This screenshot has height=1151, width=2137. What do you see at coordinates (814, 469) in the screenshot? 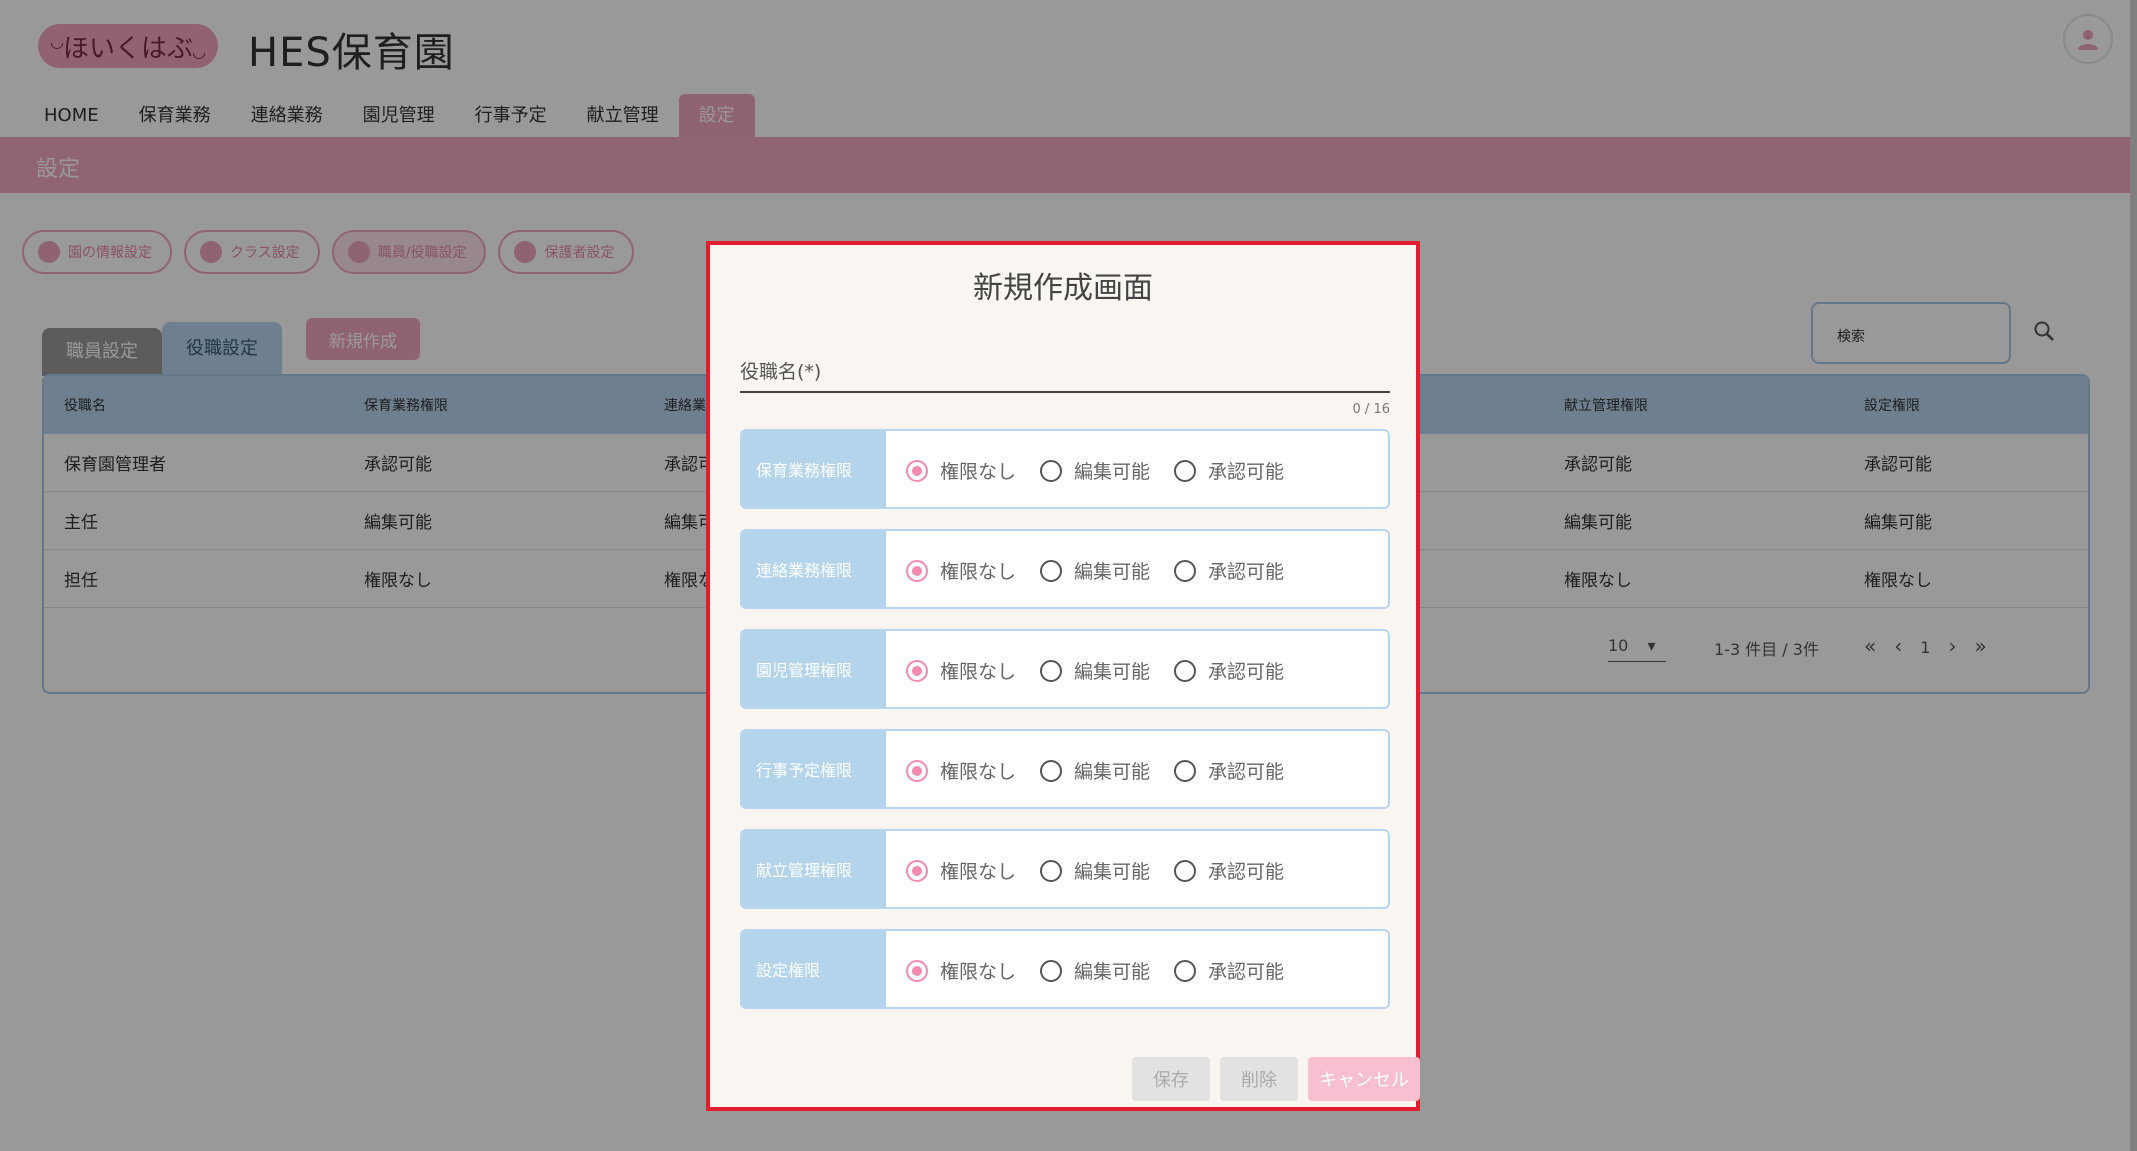
I see `permission-label: 保育業務権限` at bounding box center [814, 469].